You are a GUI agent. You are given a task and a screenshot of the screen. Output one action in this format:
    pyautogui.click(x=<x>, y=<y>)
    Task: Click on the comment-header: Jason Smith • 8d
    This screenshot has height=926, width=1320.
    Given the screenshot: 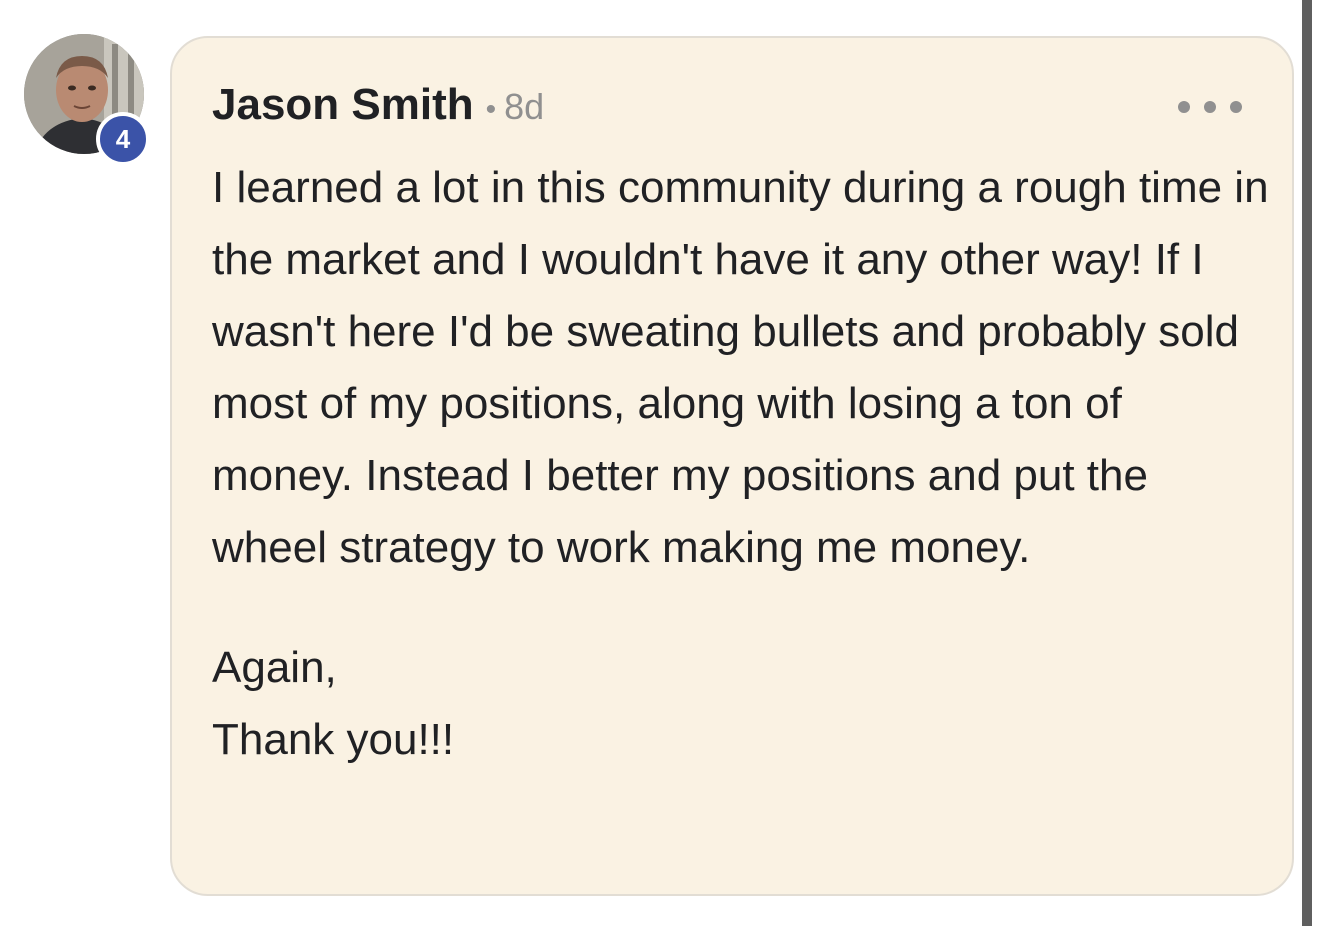 What is the action you would take?
    pyautogui.click(x=378, y=105)
    